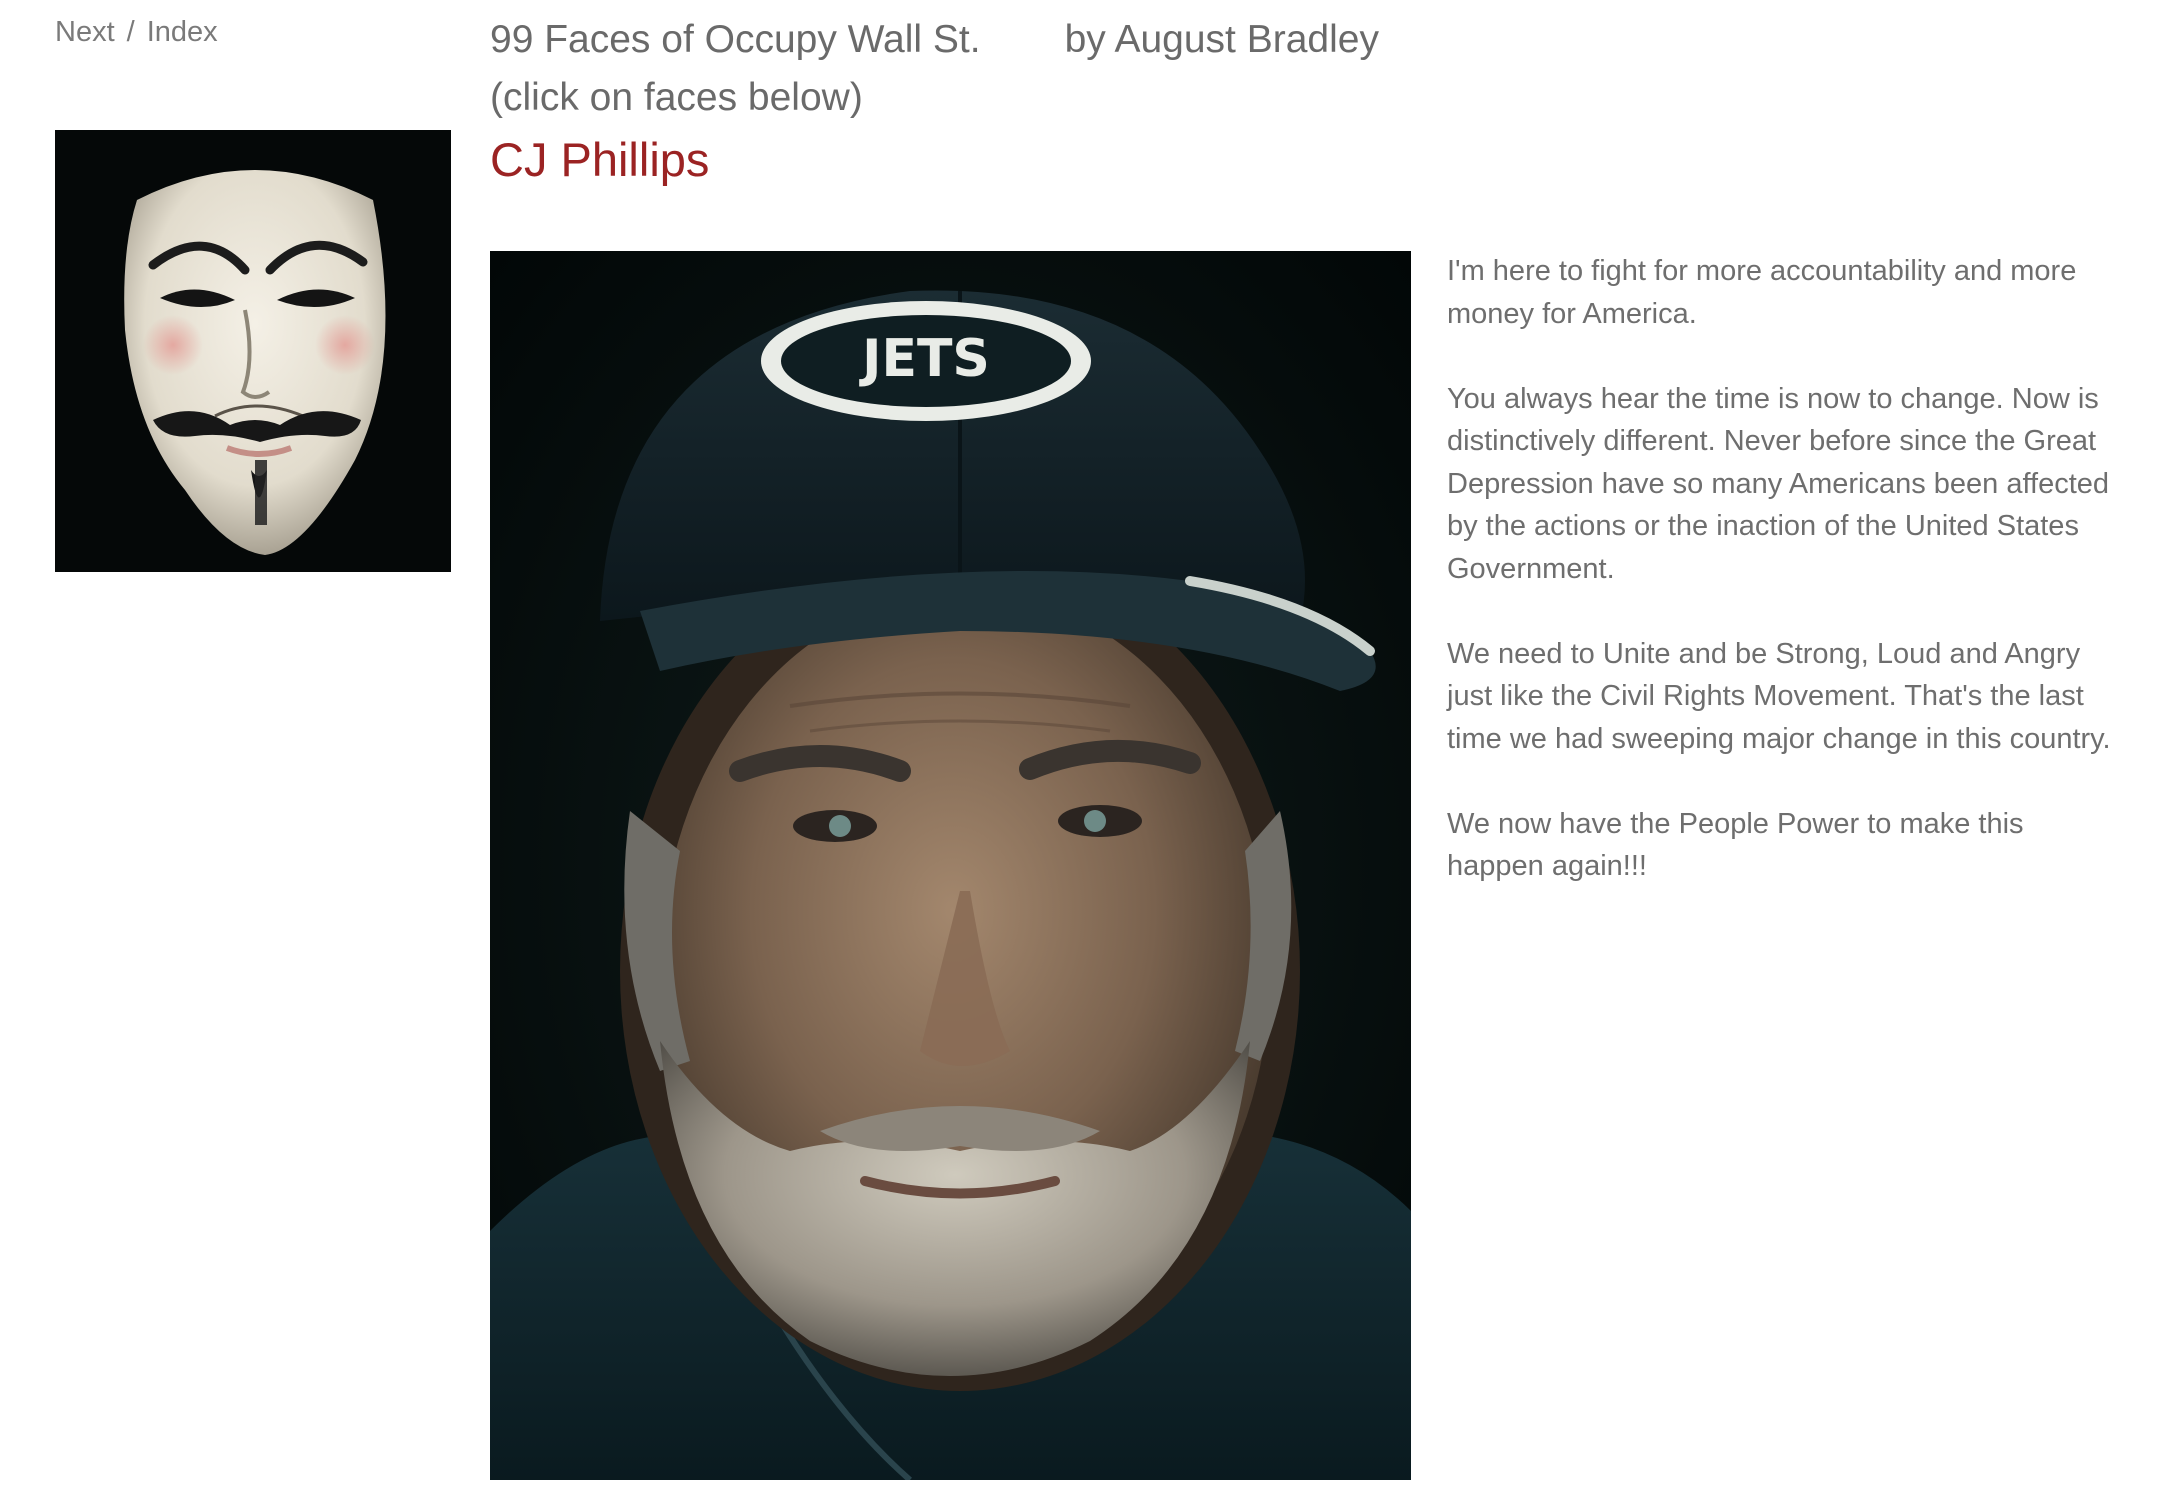 The width and height of the screenshot is (2157, 1505). Describe the element at coordinates (600, 159) in the screenshot. I see `person-name: CJ Phillips` at that location.